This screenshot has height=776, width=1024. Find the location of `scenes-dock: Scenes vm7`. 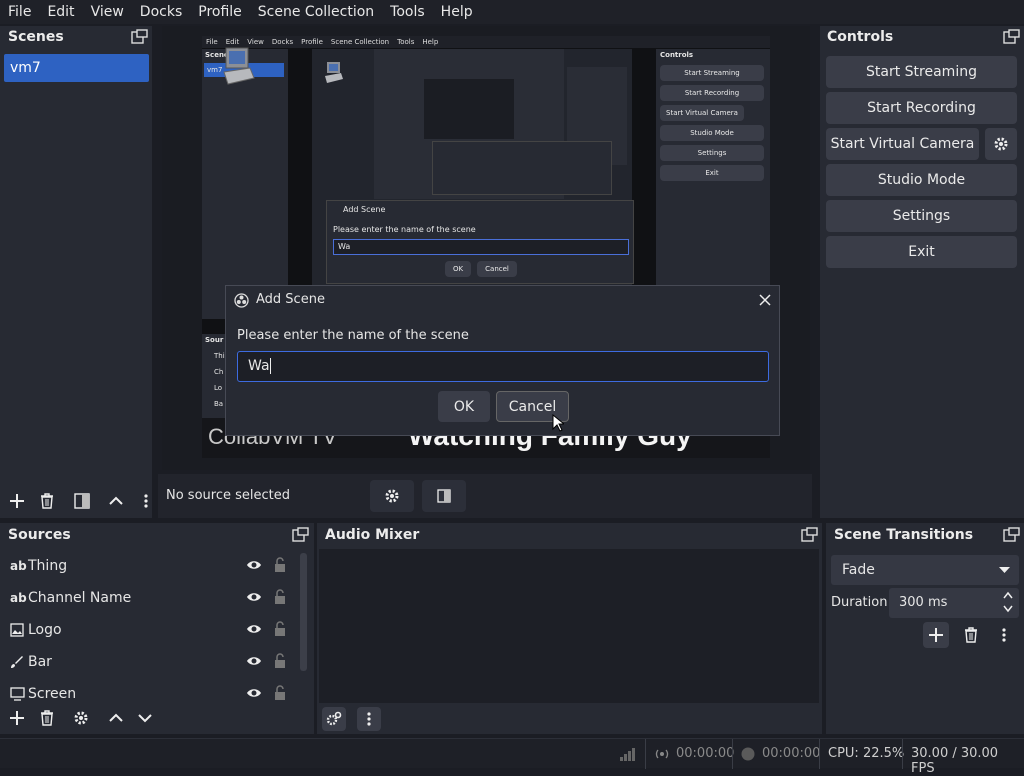

scenes-dock: Scenes vm7 is located at coordinates (76, 272).